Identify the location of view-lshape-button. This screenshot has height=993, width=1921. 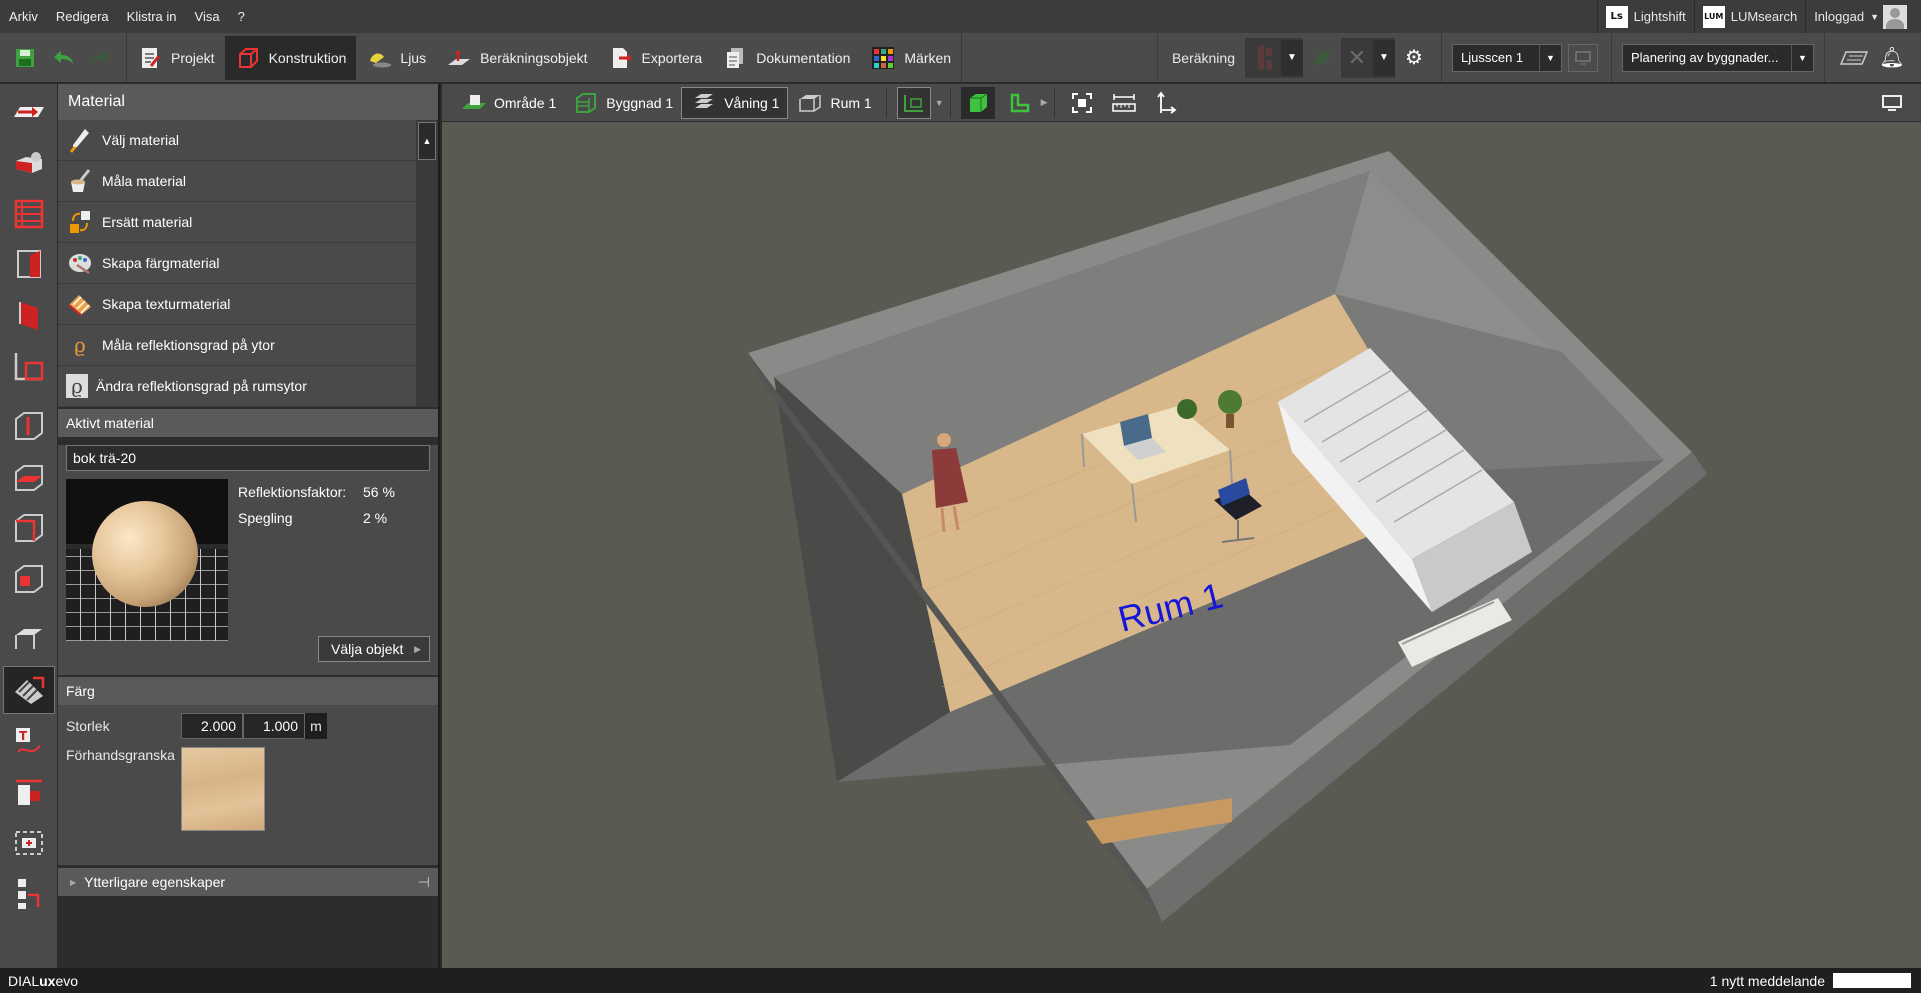
(1020, 103).